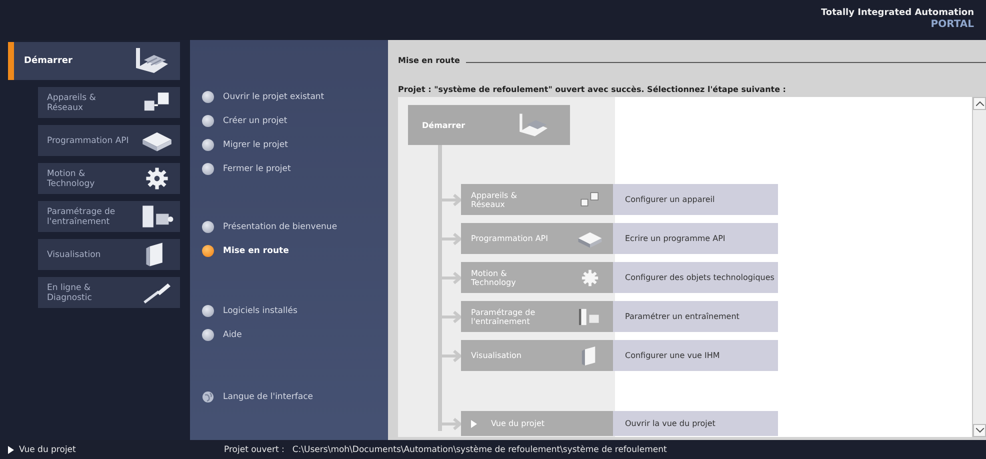 Image resolution: width=986 pixels, height=459 pixels. I want to click on scroll-down-button, so click(979, 430).